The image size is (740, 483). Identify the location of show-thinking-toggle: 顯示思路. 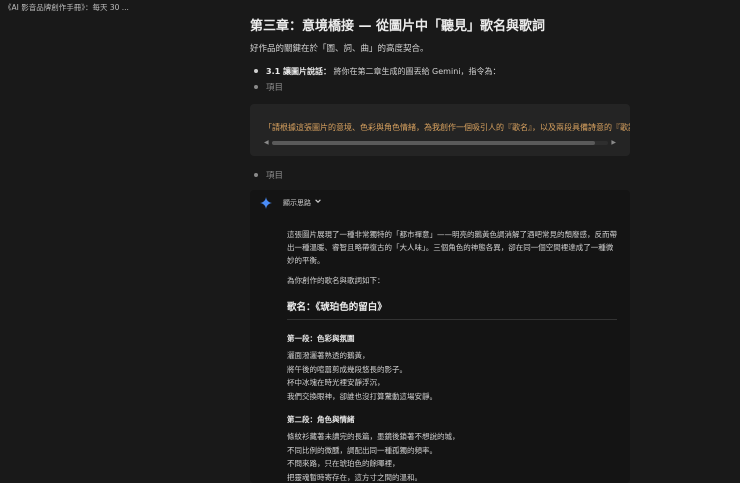
(297, 203).